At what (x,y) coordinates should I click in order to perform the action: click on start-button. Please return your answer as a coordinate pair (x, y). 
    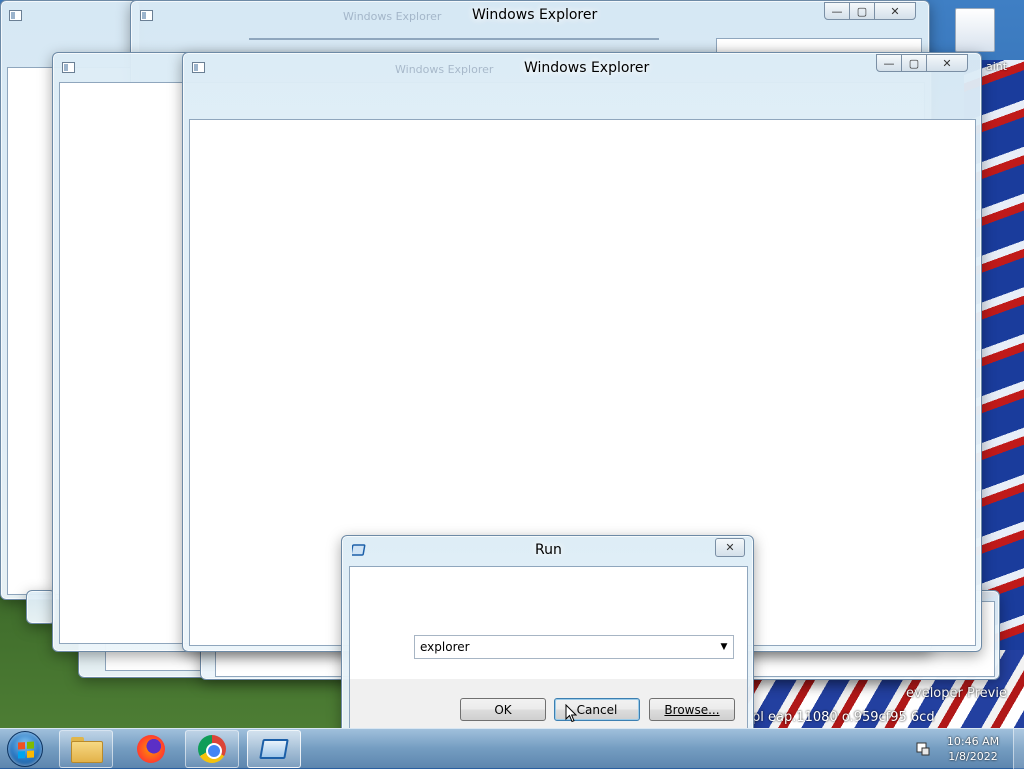
    Looking at the image, I should click on (25, 749).